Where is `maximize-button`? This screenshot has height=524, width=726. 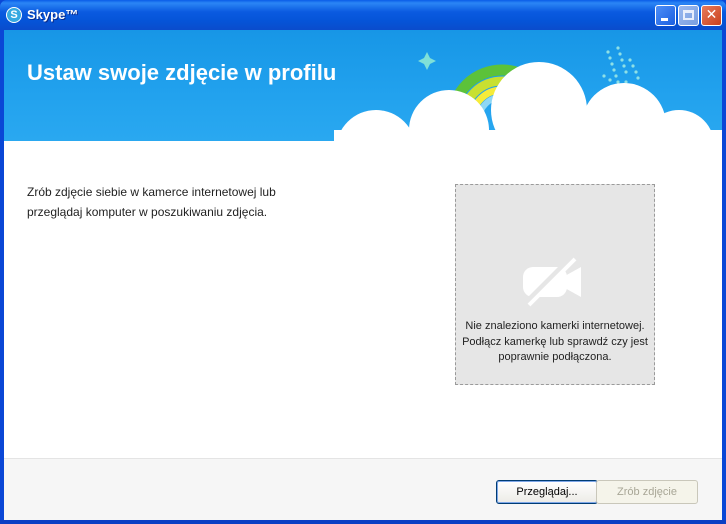 maximize-button is located at coordinates (688, 15).